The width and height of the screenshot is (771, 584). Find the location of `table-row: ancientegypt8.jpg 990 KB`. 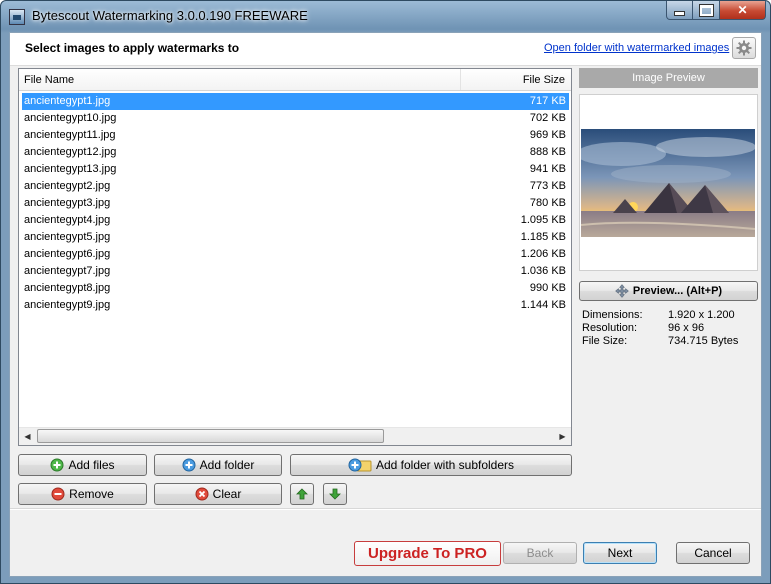

table-row: ancientegypt8.jpg 990 KB is located at coordinates (295, 288).